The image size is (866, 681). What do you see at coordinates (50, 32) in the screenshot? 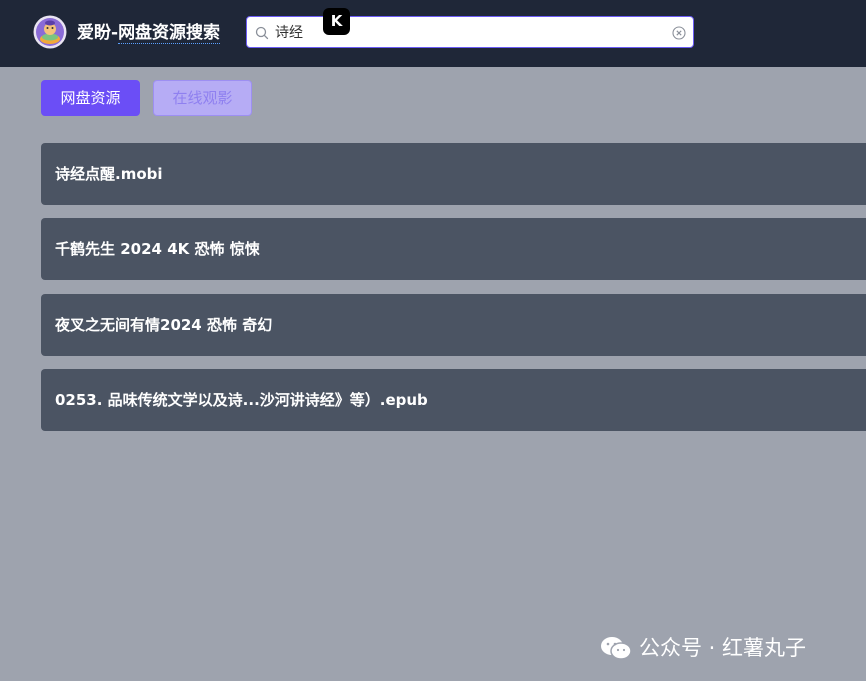
I see `avatar-logo-icon` at bounding box center [50, 32].